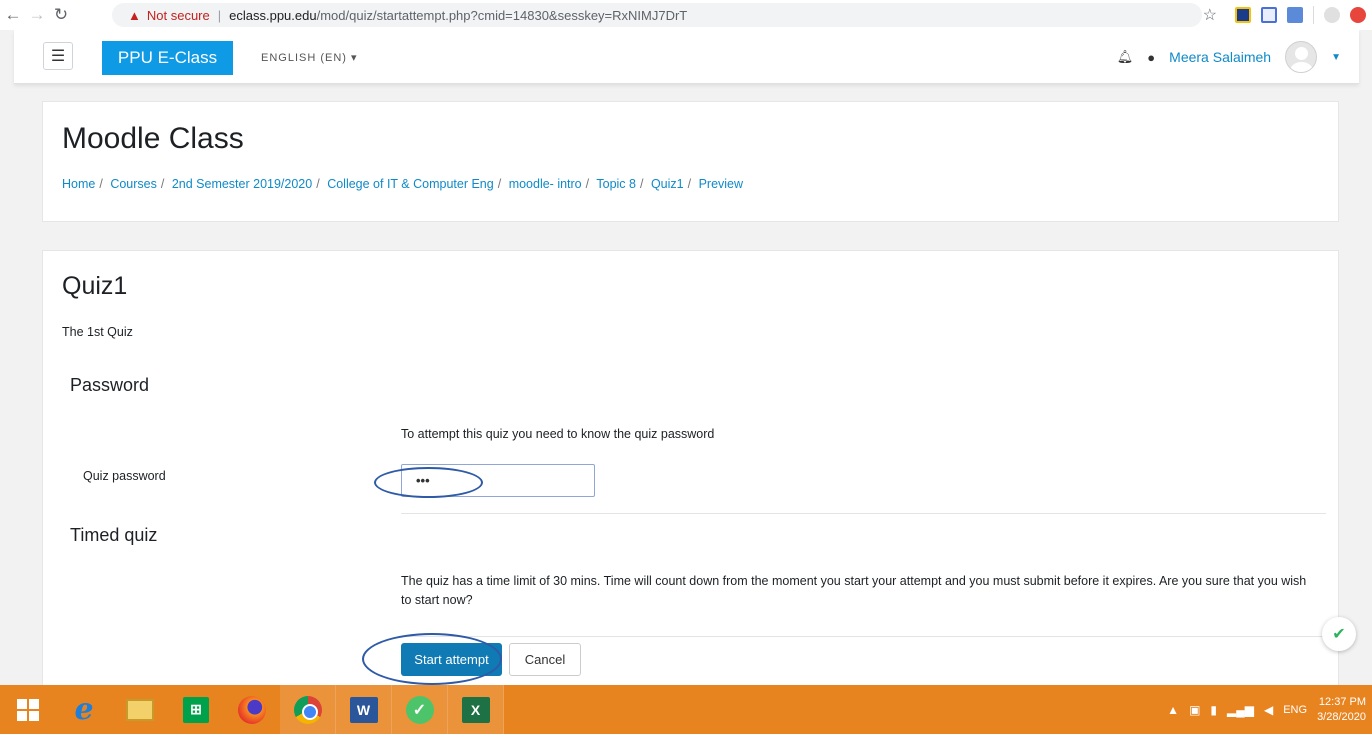  What do you see at coordinates (1125, 57) in the screenshot?
I see `notification-bell-icon: 🔔︎` at bounding box center [1125, 57].